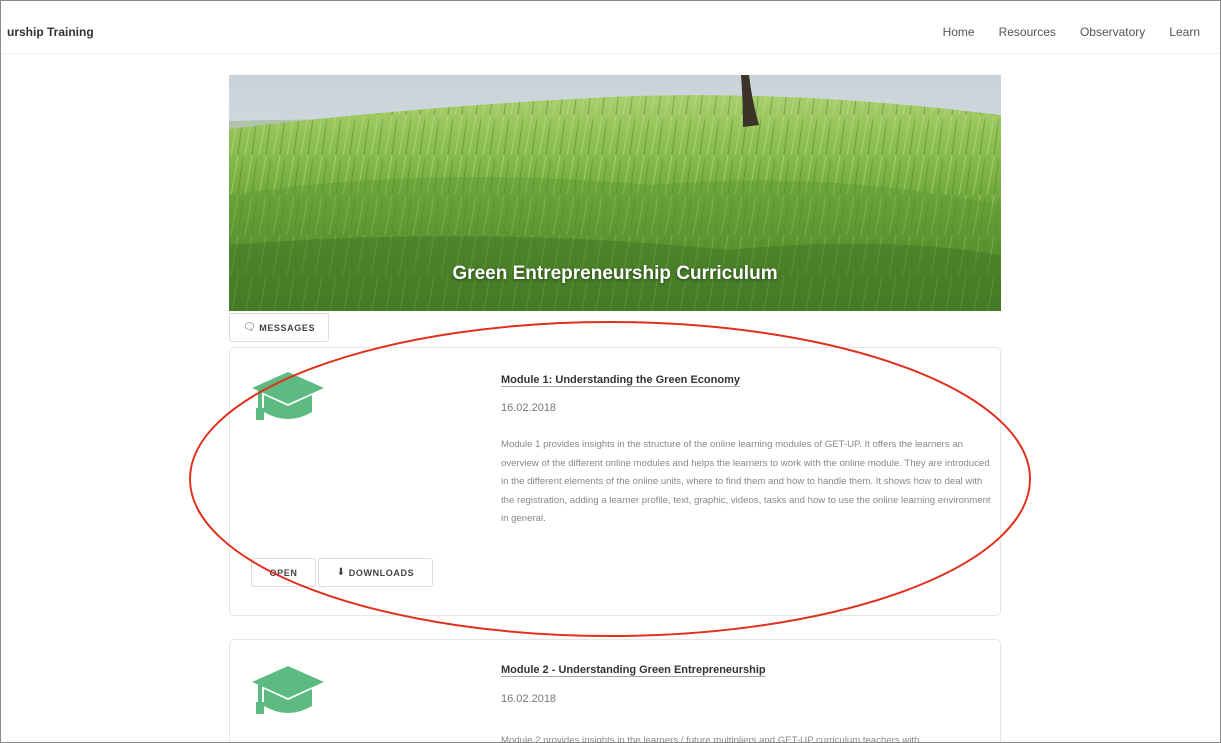  What do you see at coordinates (615, 273) in the screenshot?
I see `hero-title: Green Entrepreneurship Curriculum` at bounding box center [615, 273].